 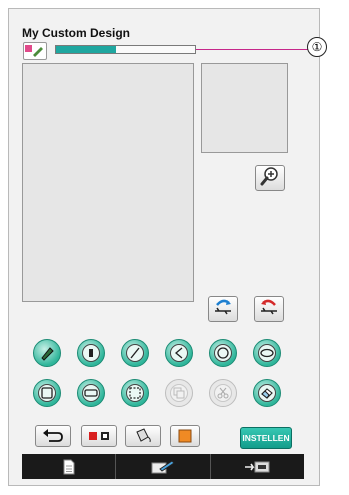 I want to click on stamp-button, so click(x=185, y=436).